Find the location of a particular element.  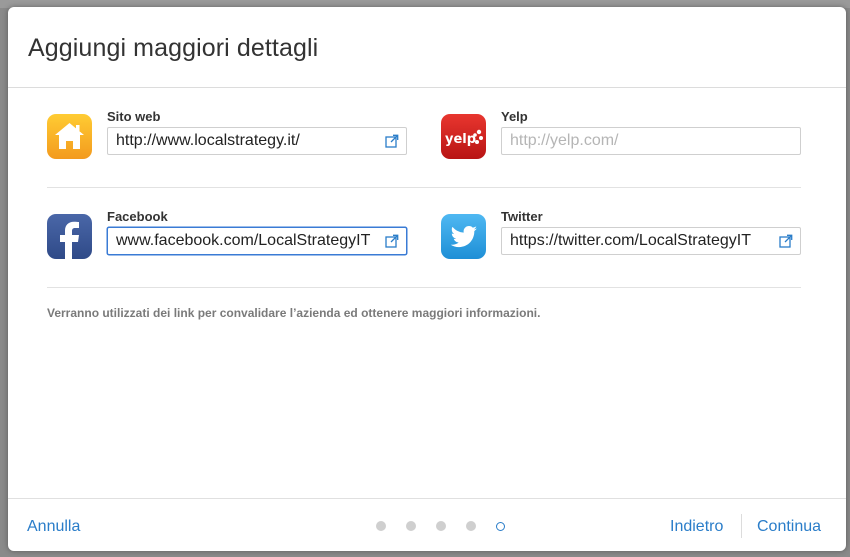

yelp-label: Yelp is located at coordinates (514, 116).